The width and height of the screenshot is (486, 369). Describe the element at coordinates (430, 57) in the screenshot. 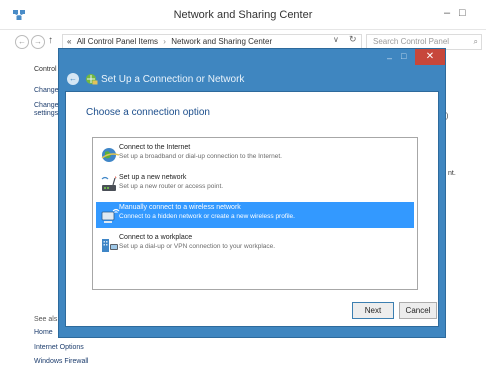

I see `dialog-close-button: ✕` at that location.